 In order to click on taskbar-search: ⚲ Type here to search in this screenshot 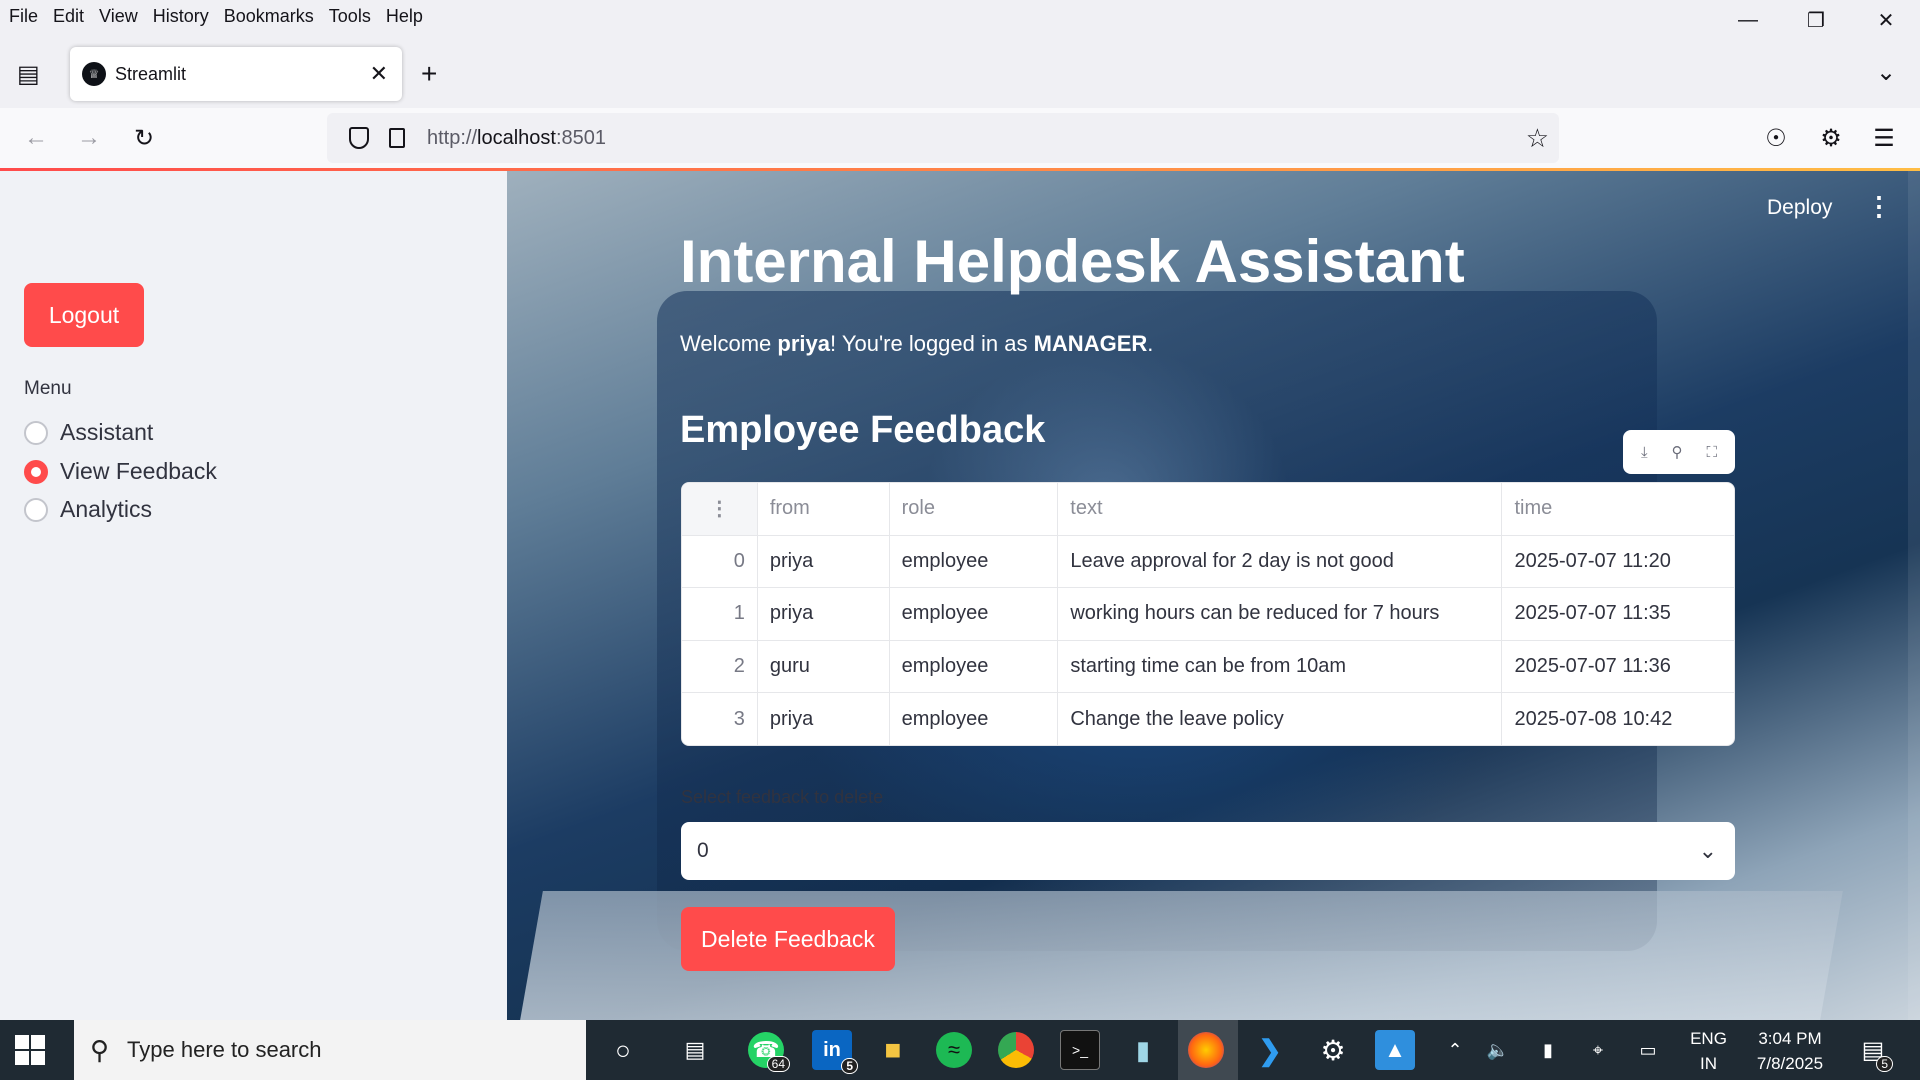, I will do `click(330, 1050)`.